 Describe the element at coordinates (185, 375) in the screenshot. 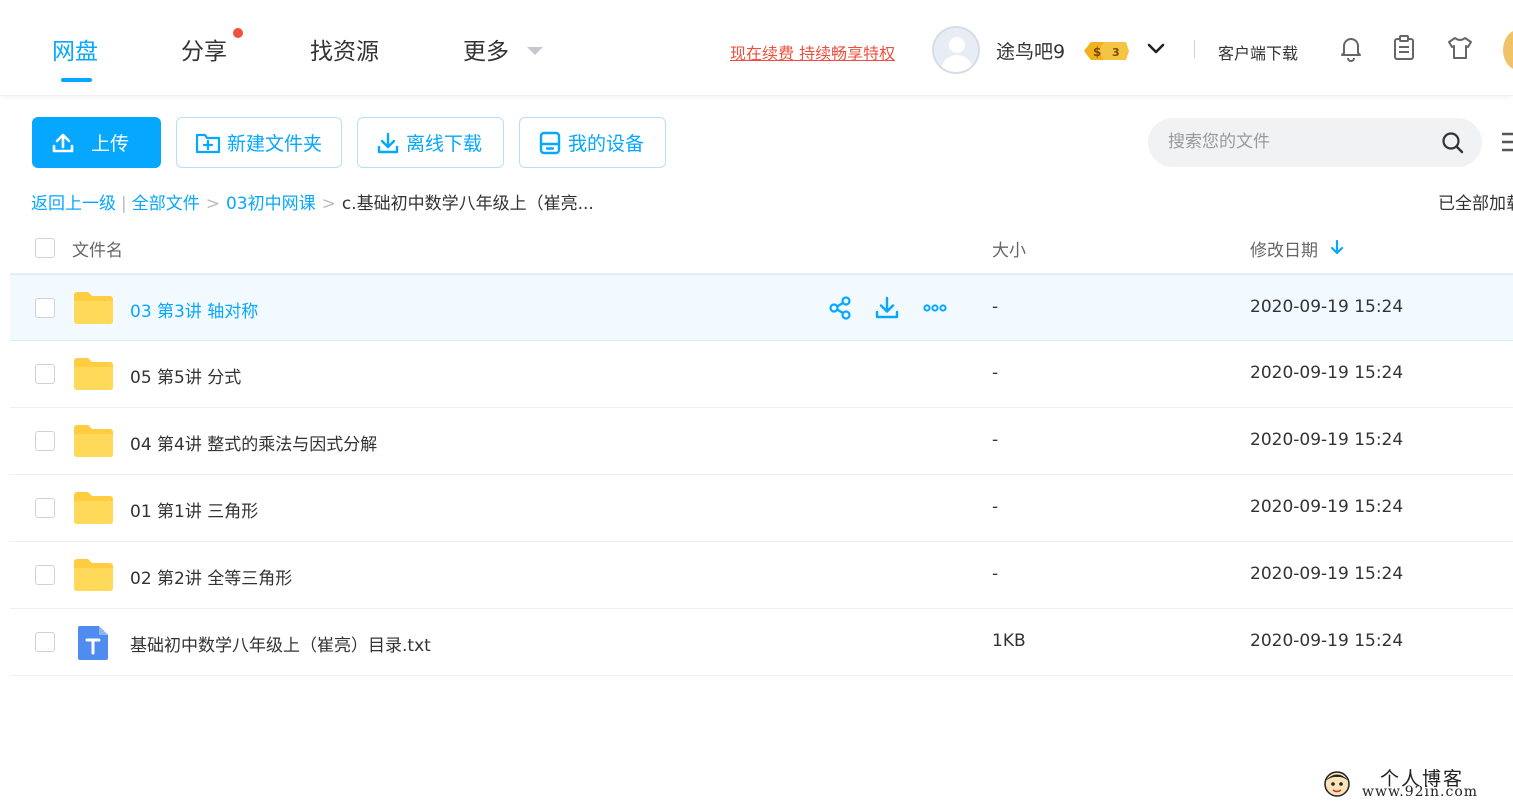

I see `file-name: 05 第5讲 分式` at that location.